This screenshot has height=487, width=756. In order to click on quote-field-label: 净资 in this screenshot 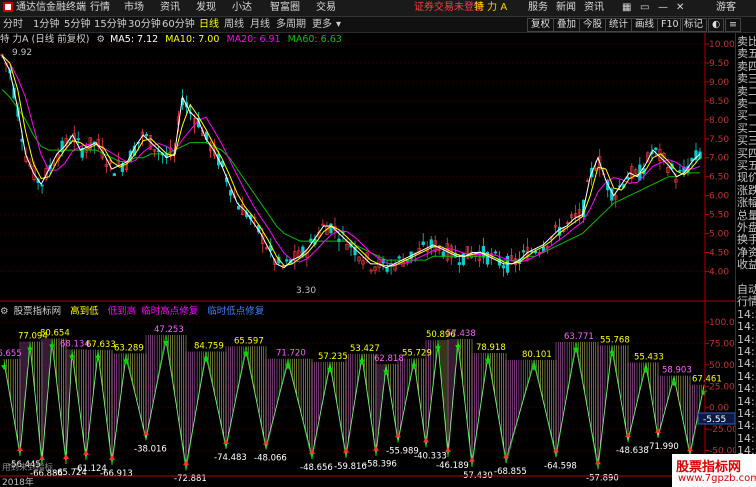, I will do `click(746, 252)`.